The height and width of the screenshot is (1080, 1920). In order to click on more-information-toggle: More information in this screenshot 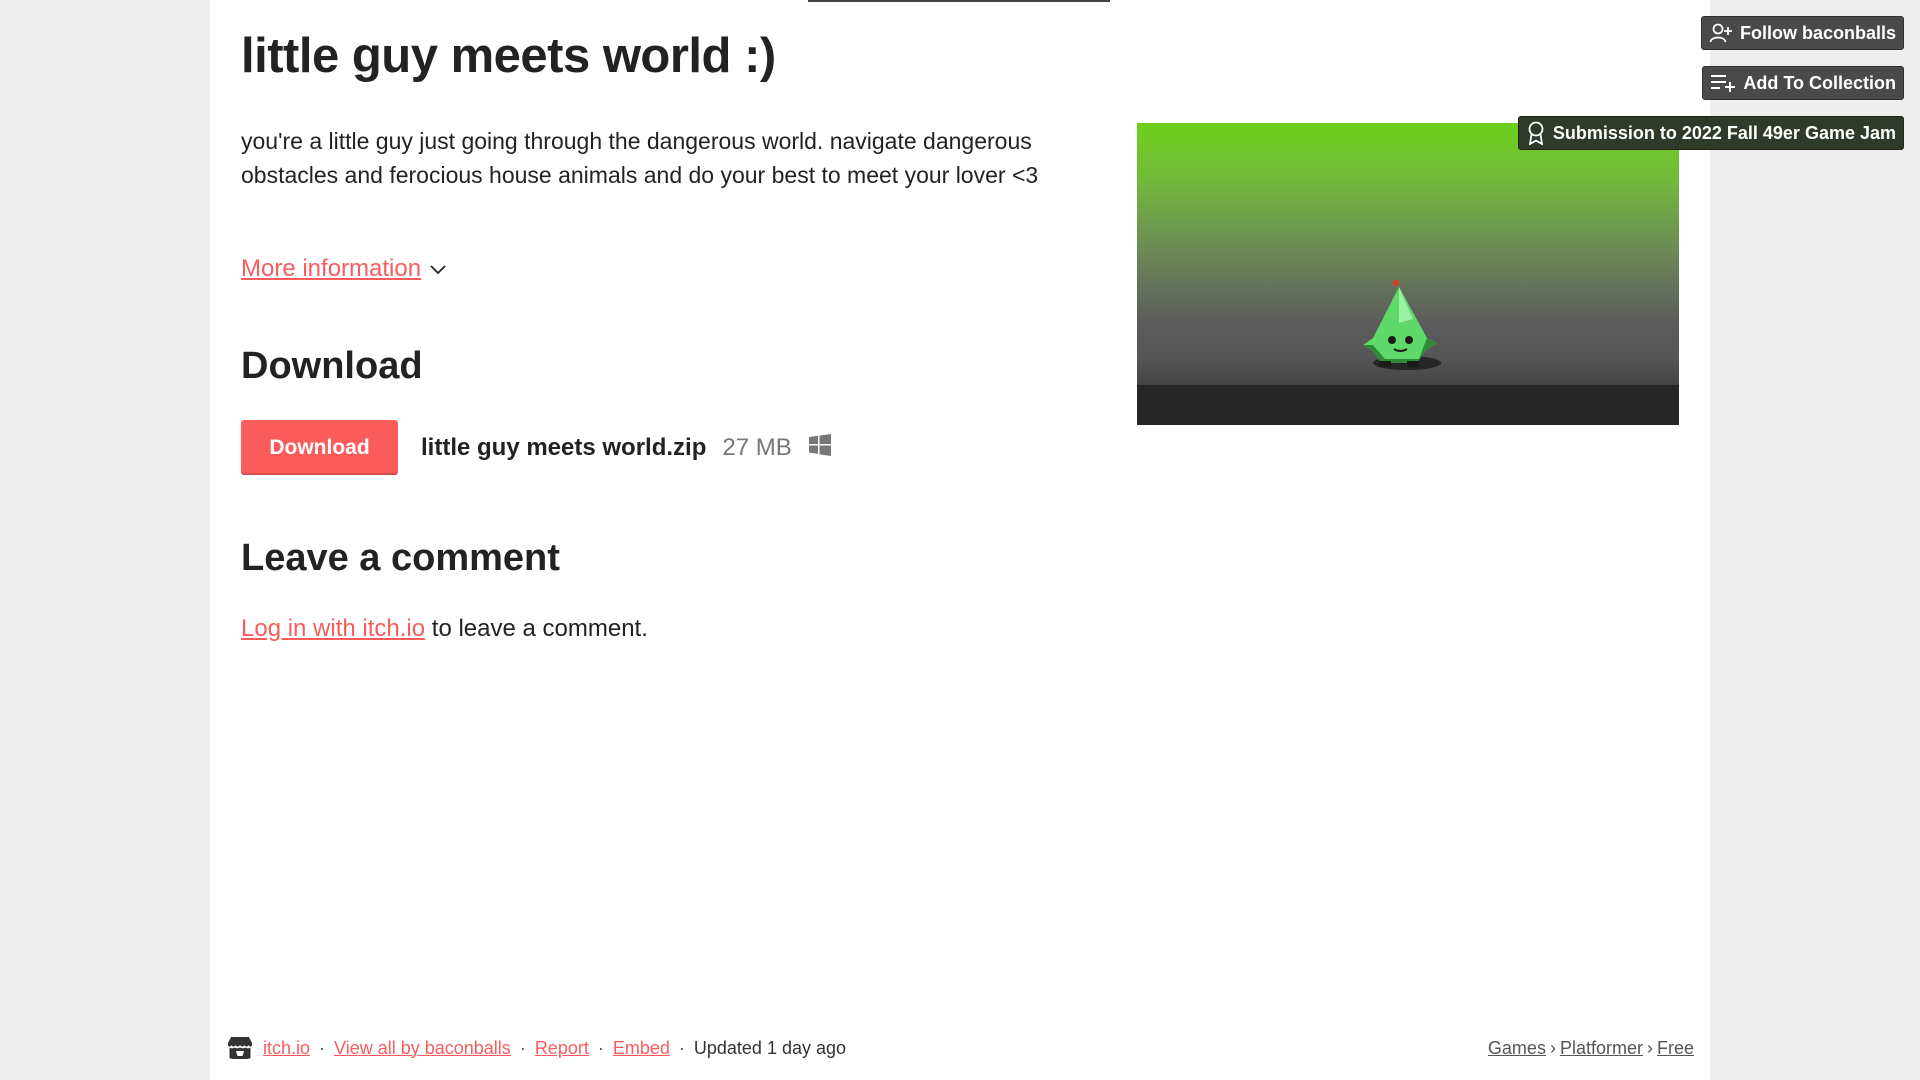, I will do `click(344, 269)`.